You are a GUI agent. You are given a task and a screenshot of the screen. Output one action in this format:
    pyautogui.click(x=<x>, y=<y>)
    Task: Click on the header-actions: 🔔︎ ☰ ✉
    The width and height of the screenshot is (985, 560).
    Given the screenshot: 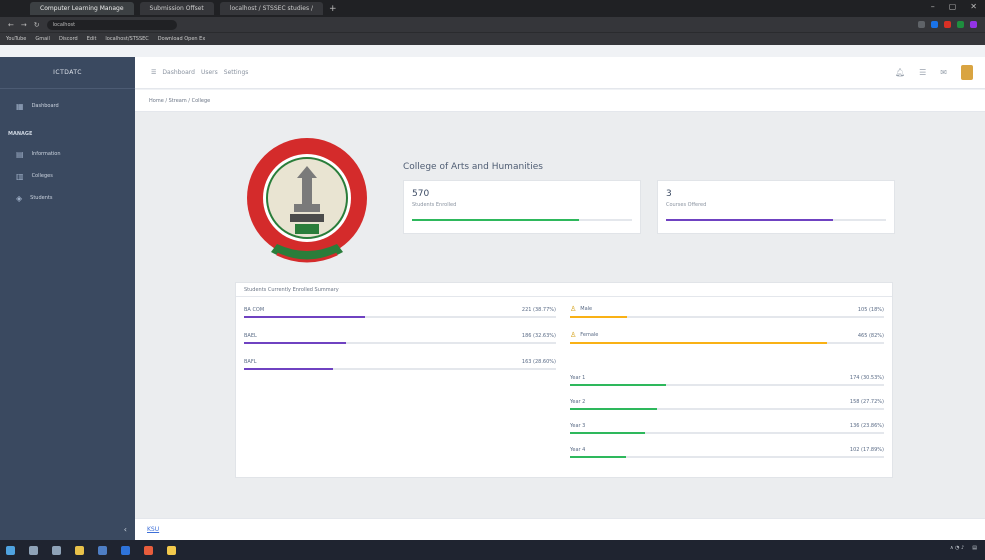 What is the action you would take?
    pyautogui.click(x=934, y=72)
    